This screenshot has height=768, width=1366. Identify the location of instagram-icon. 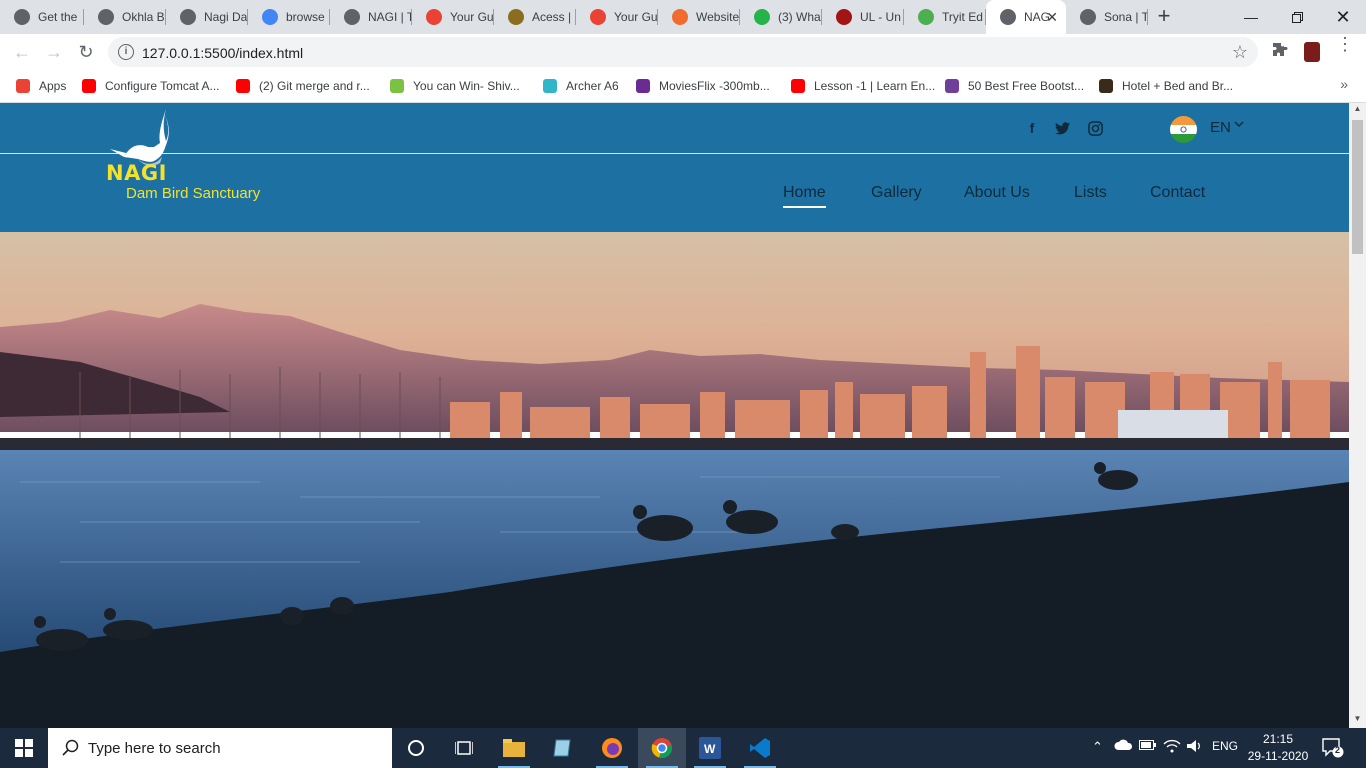
(1095, 128).